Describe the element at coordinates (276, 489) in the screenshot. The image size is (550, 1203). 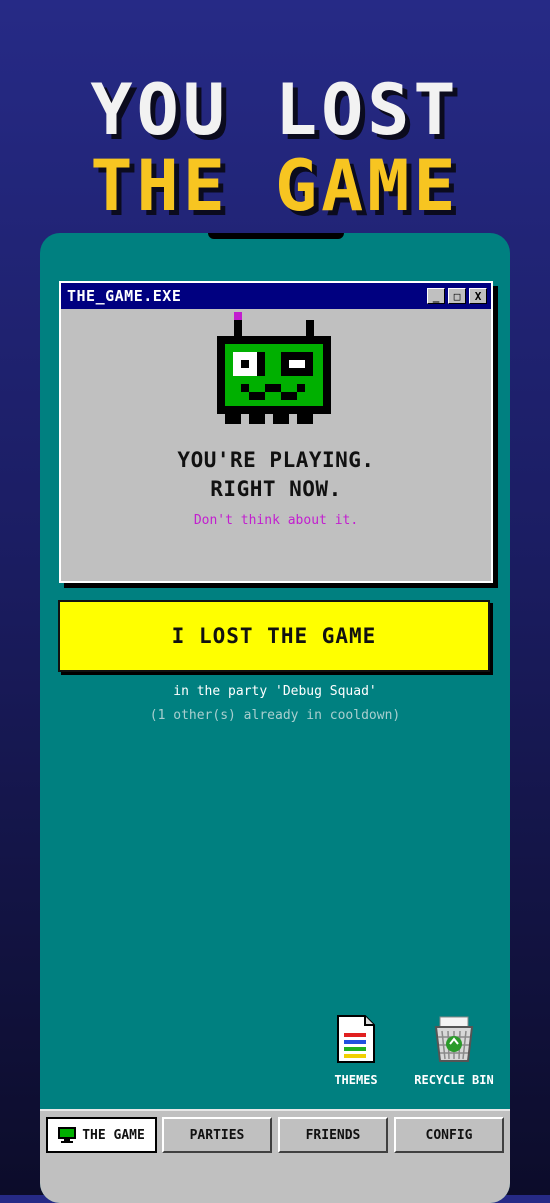
I see `message-line-2: RIGHT NOW.` at that location.